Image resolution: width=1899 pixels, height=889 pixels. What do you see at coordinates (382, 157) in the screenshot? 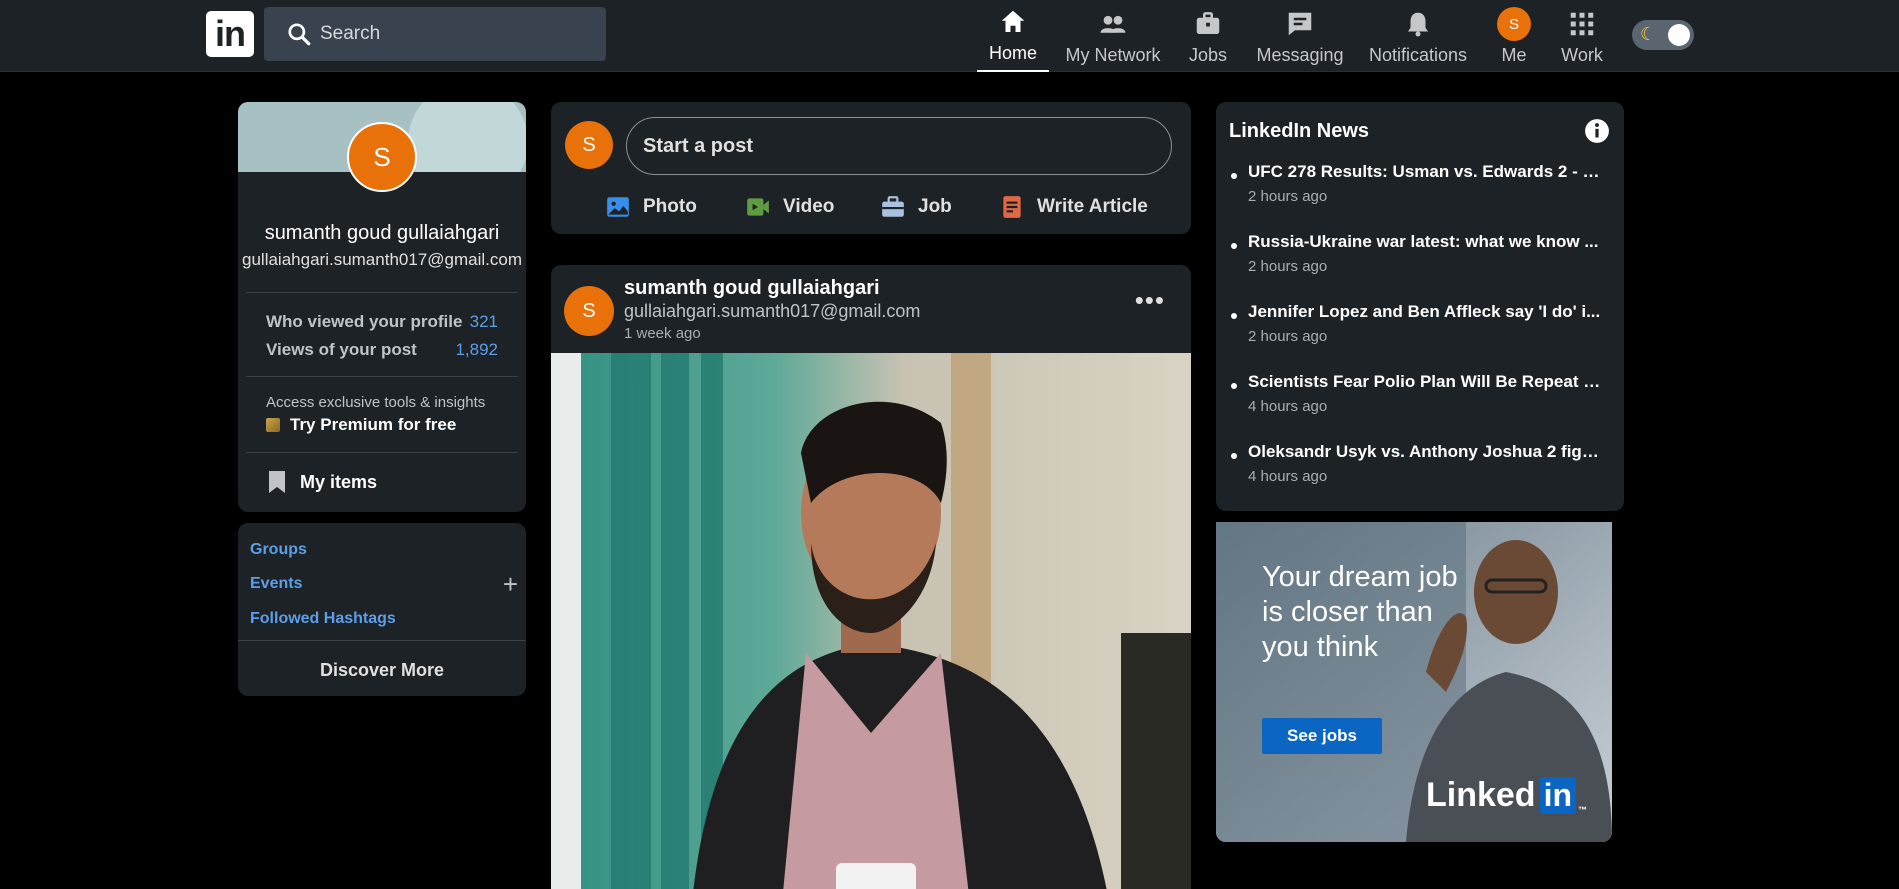
I see `profile-avatar: S` at bounding box center [382, 157].